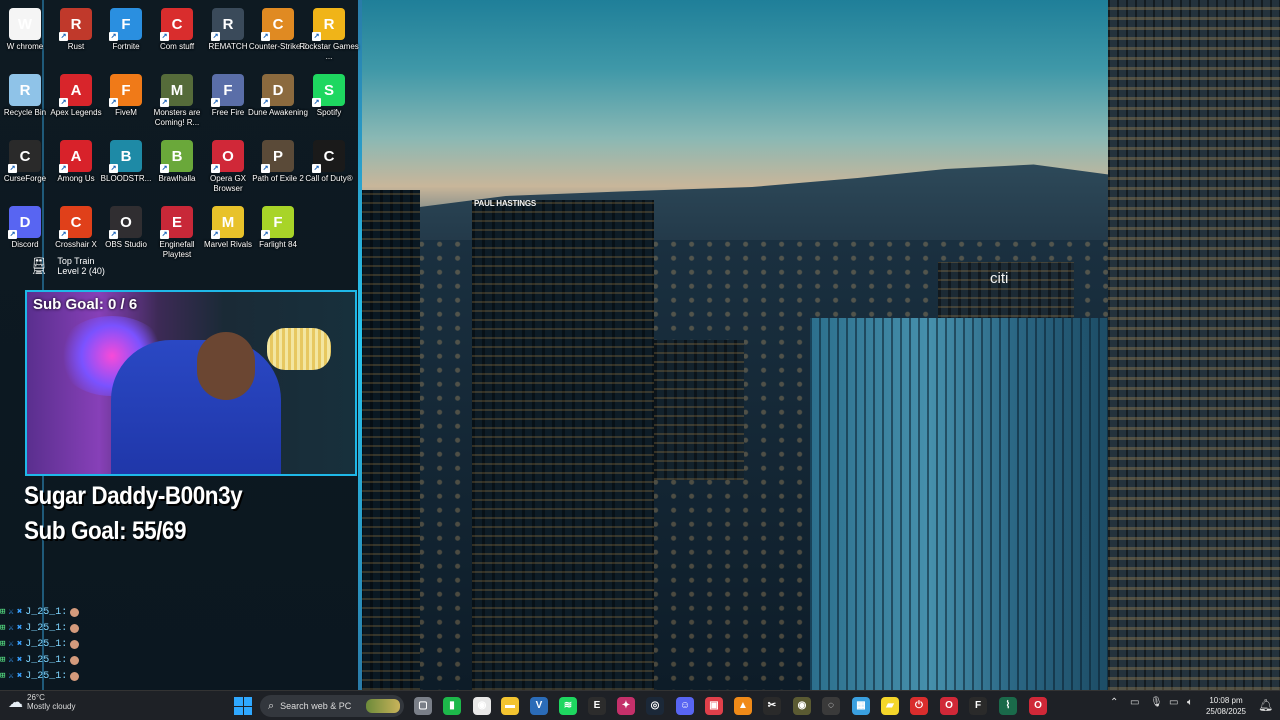  What do you see at coordinates (332, 706) in the screenshot?
I see `taskbar-search: ⌕ Search web & PC` at bounding box center [332, 706].